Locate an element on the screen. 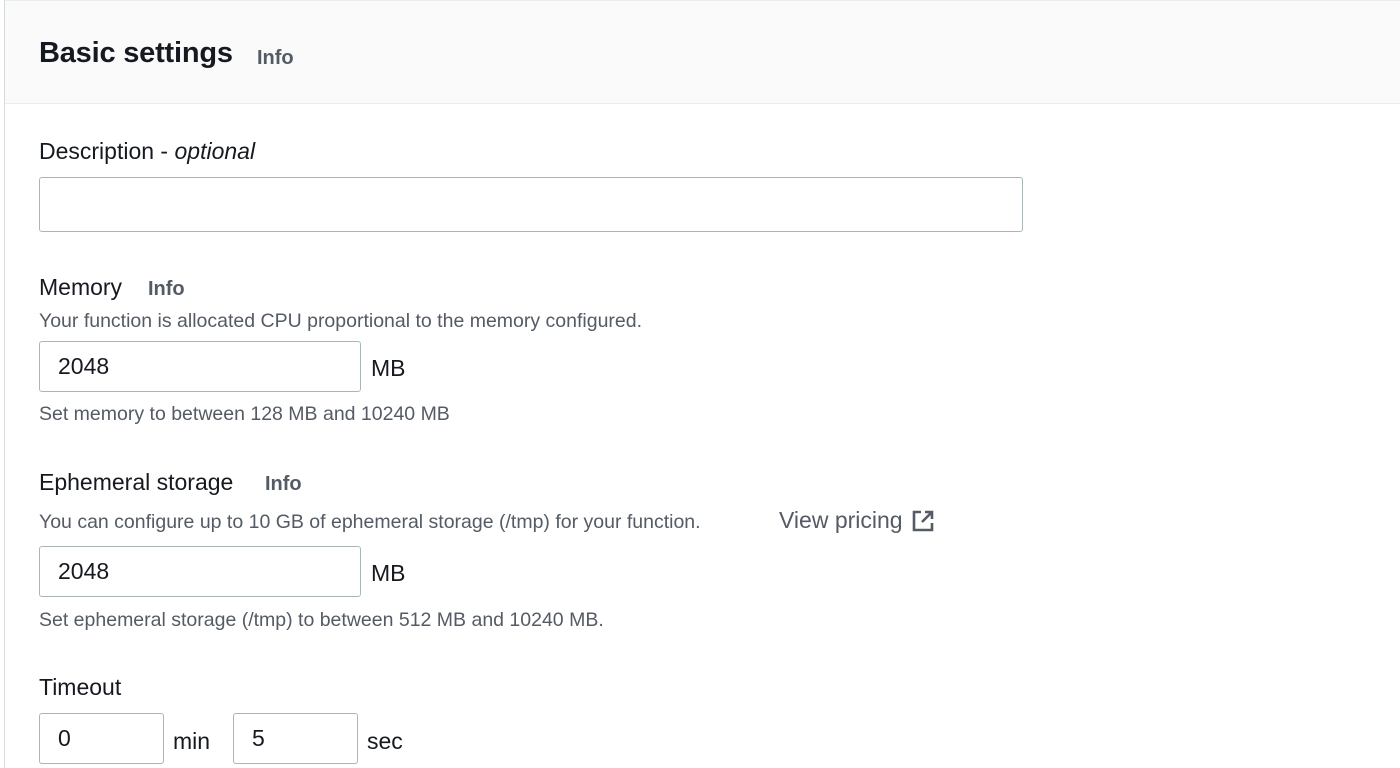  description-label-text: Description - is located at coordinates (107, 151).